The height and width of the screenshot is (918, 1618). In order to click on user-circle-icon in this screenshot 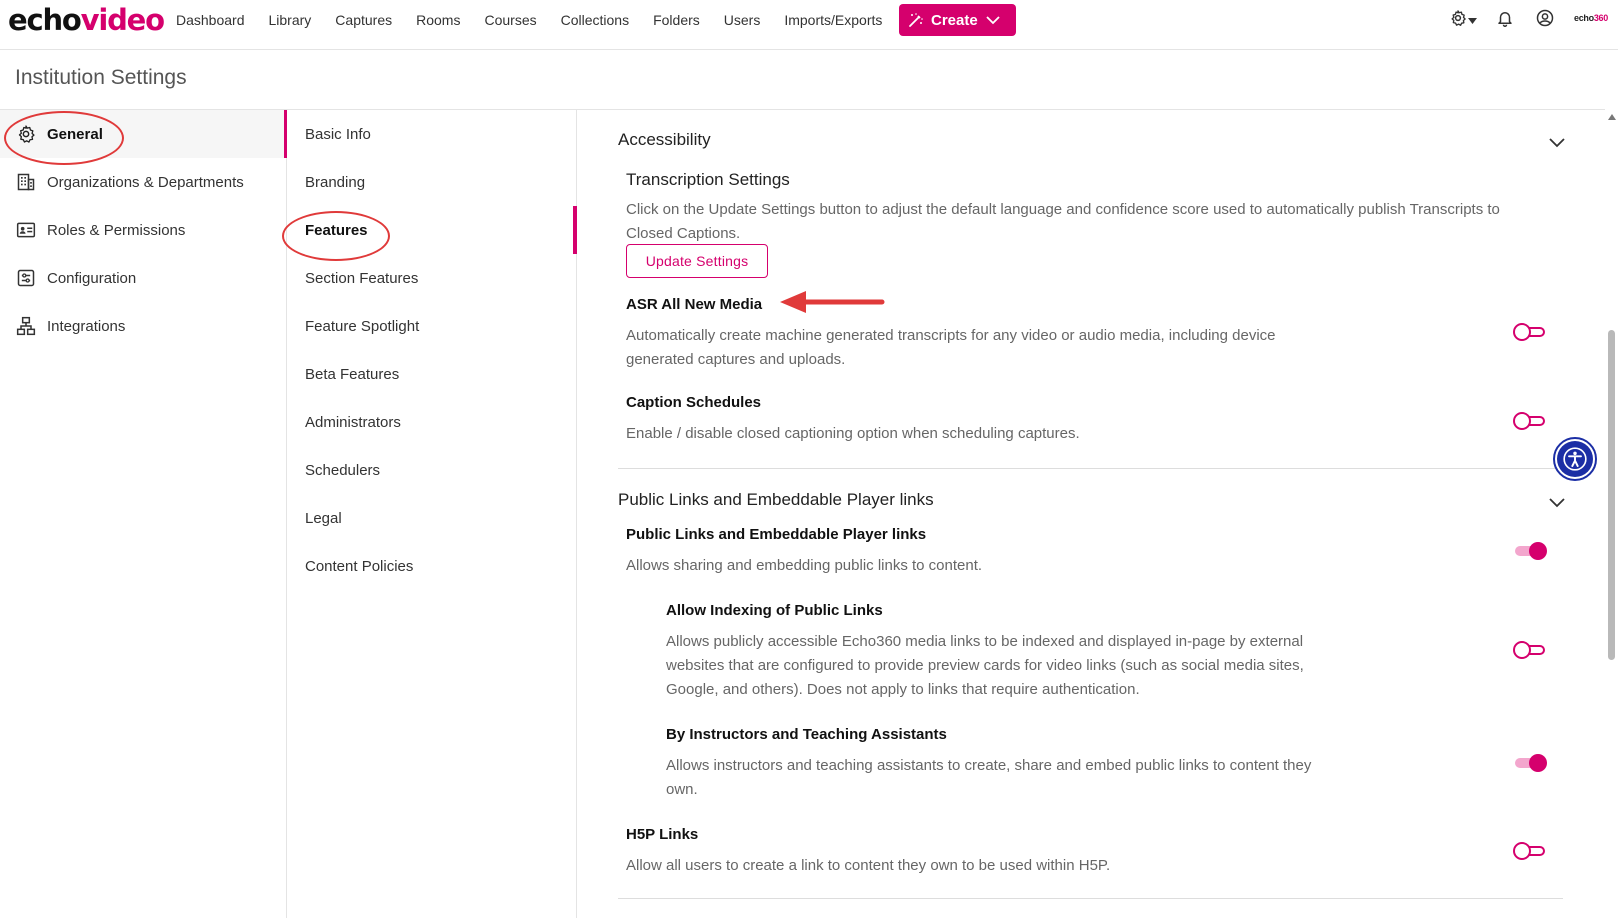, I will do `click(1545, 20)`.